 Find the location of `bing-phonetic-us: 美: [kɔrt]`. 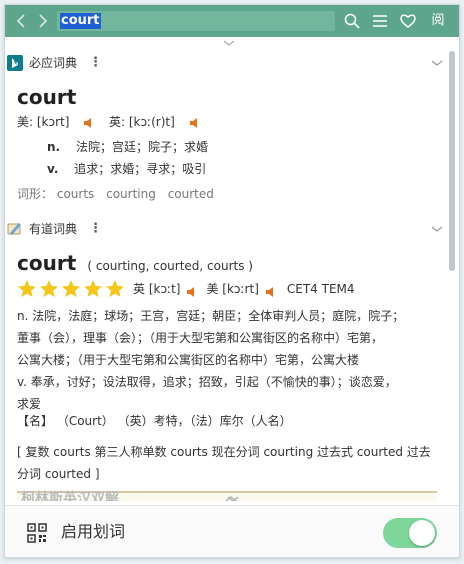

bing-phonetic-us: 美: [kɔrt] is located at coordinates (56, 122).